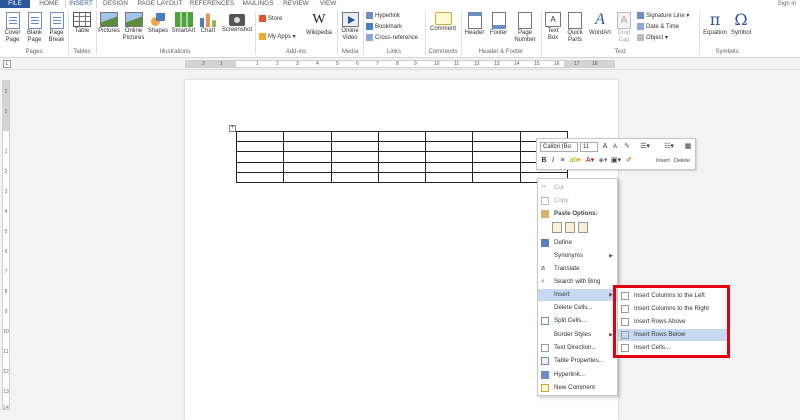 Image resolution: width=800 pixels, height=420 pixels. What do you see at coordinates (277, 37) in the screenshot?
I see `my-apps-button: My Apps ▾` at bounding box center [277, 37].